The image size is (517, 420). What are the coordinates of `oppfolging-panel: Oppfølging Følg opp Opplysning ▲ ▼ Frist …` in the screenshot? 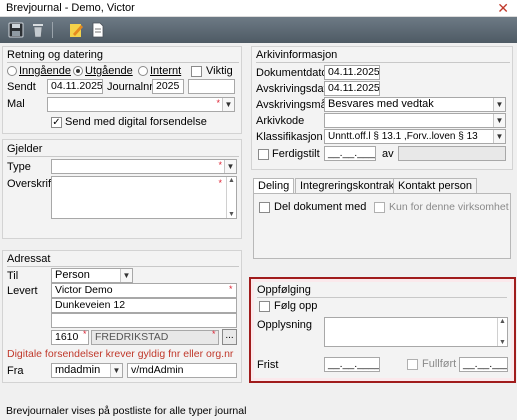 It's located at (382, 330).